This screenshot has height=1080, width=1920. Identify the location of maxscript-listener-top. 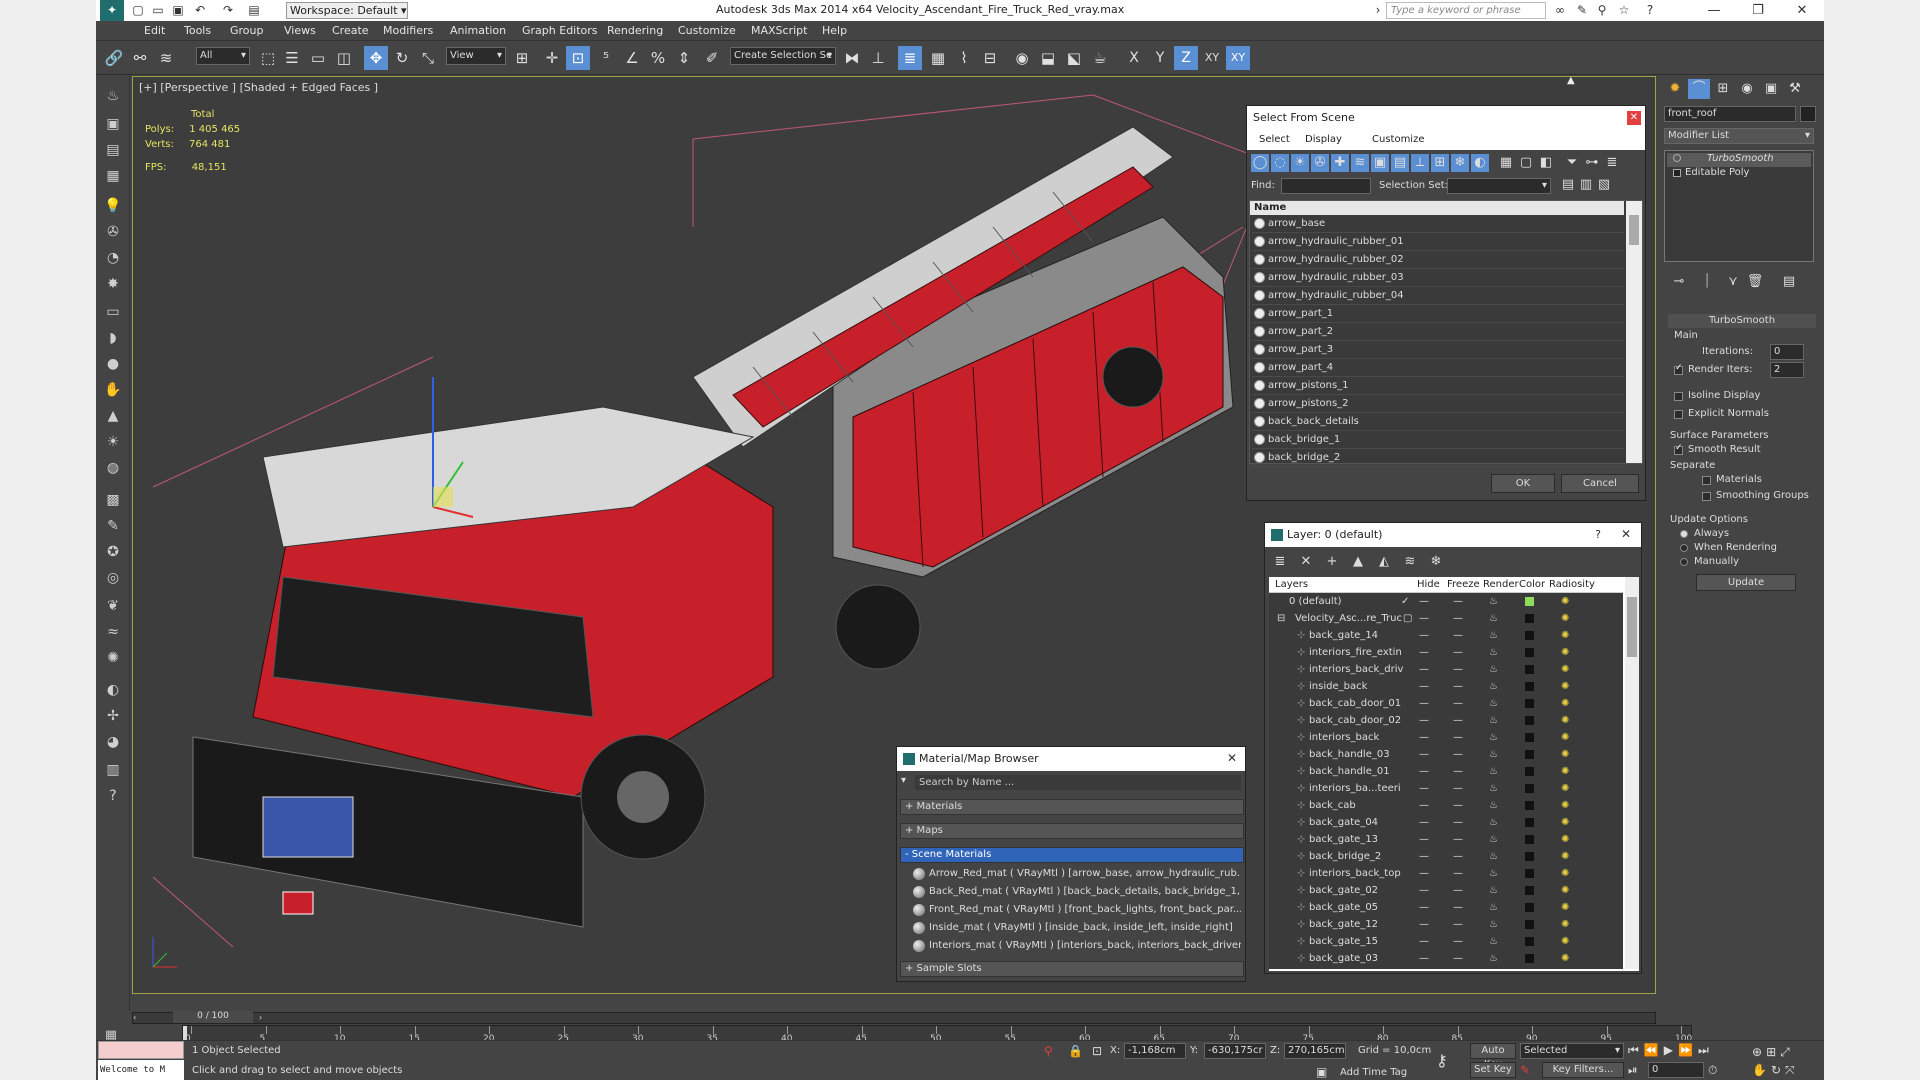
(141, 1050).